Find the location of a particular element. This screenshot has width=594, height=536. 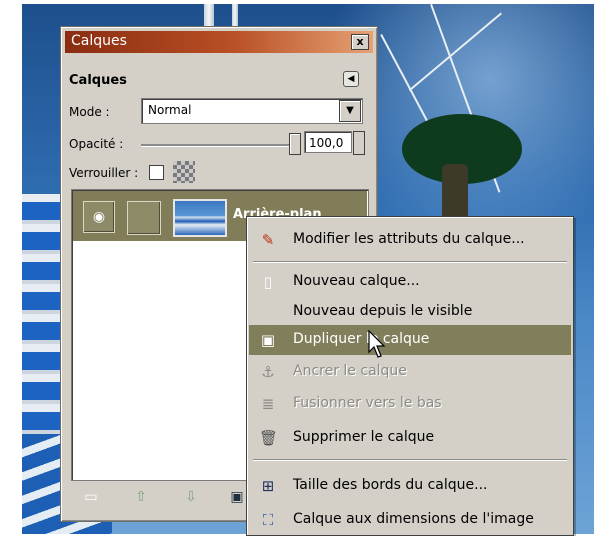

pencil-icon: ✎ is located at coordinates (268, 240).